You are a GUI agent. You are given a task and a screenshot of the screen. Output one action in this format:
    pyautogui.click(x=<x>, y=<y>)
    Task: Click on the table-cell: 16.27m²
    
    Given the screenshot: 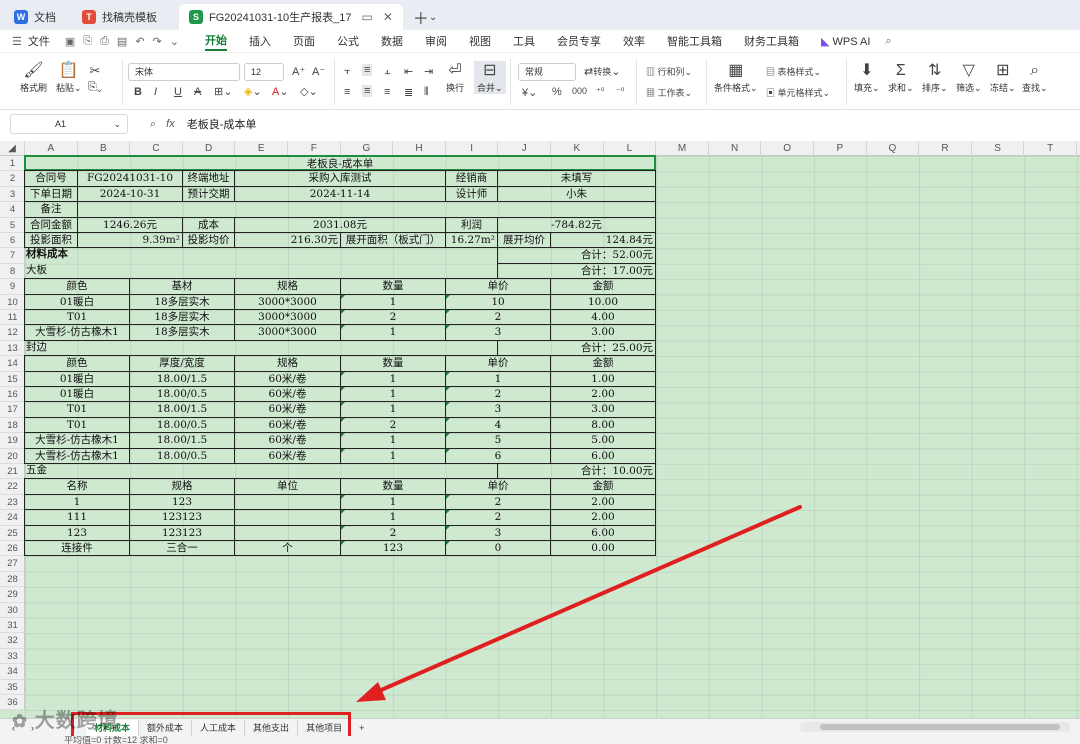 What is the action you would take?
    pyautogui.click(x=471, y=240)
    